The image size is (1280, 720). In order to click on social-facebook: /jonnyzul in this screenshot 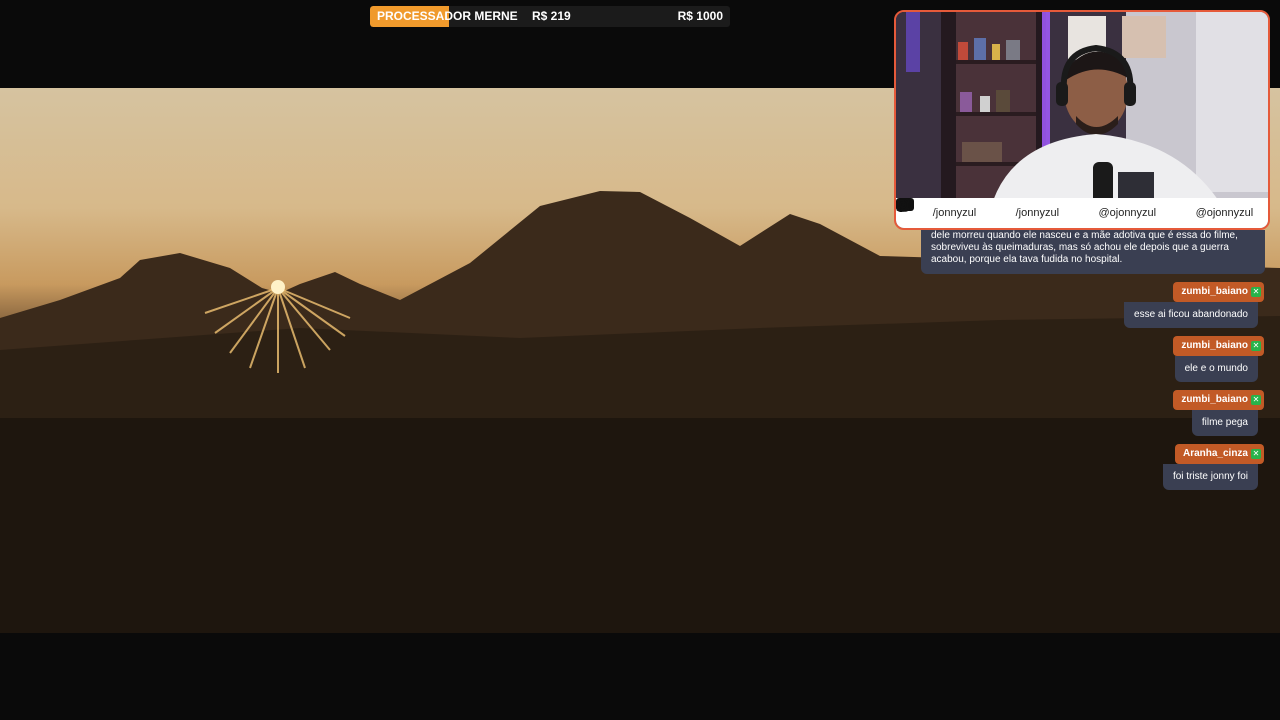, I will do `click(978, 209)`.